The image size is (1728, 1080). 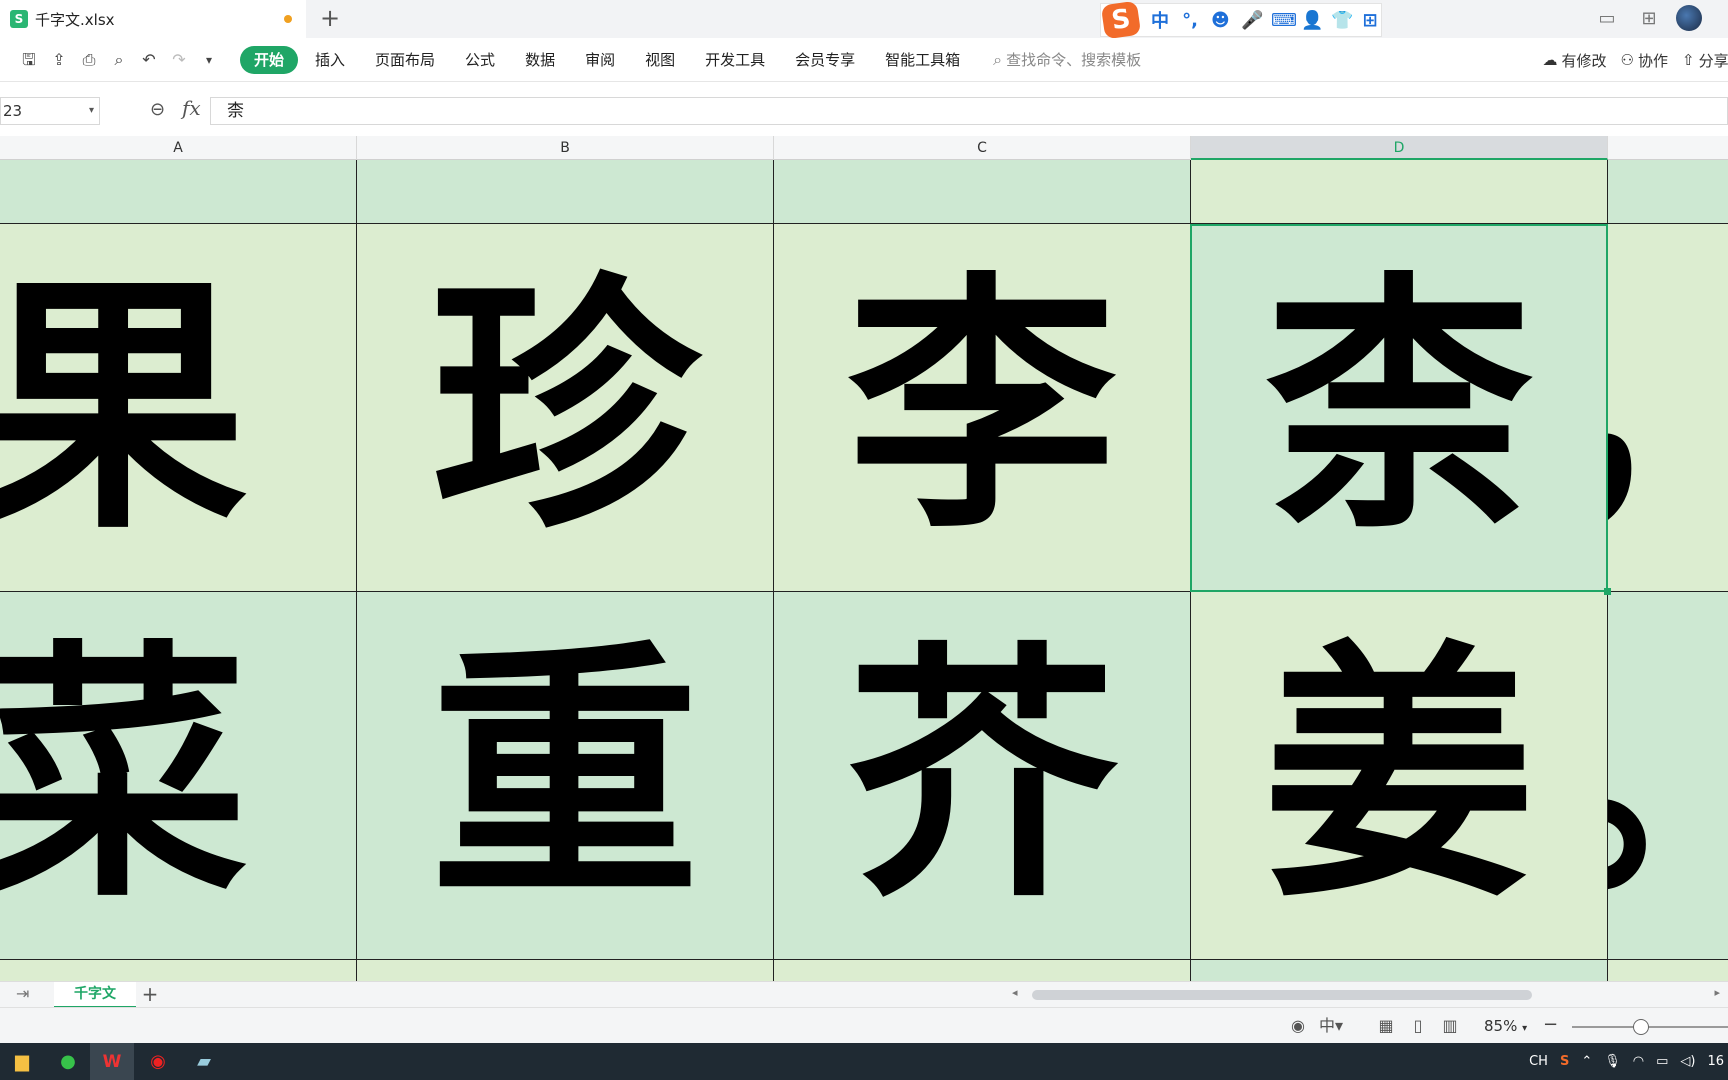 I want to click on name-box: 23 ▾, so click(x=50, y=111).